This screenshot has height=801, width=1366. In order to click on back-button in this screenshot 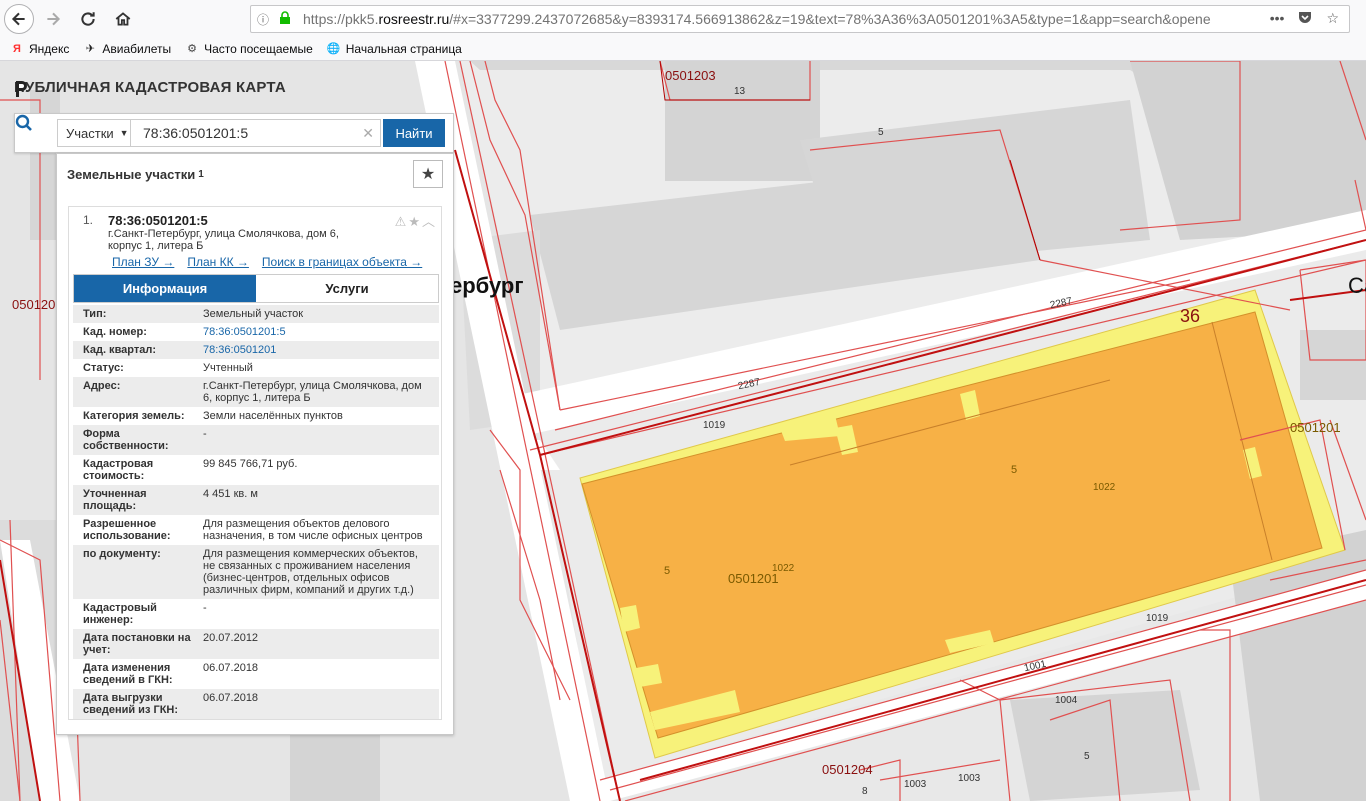, I will do `click(19, 18)`.